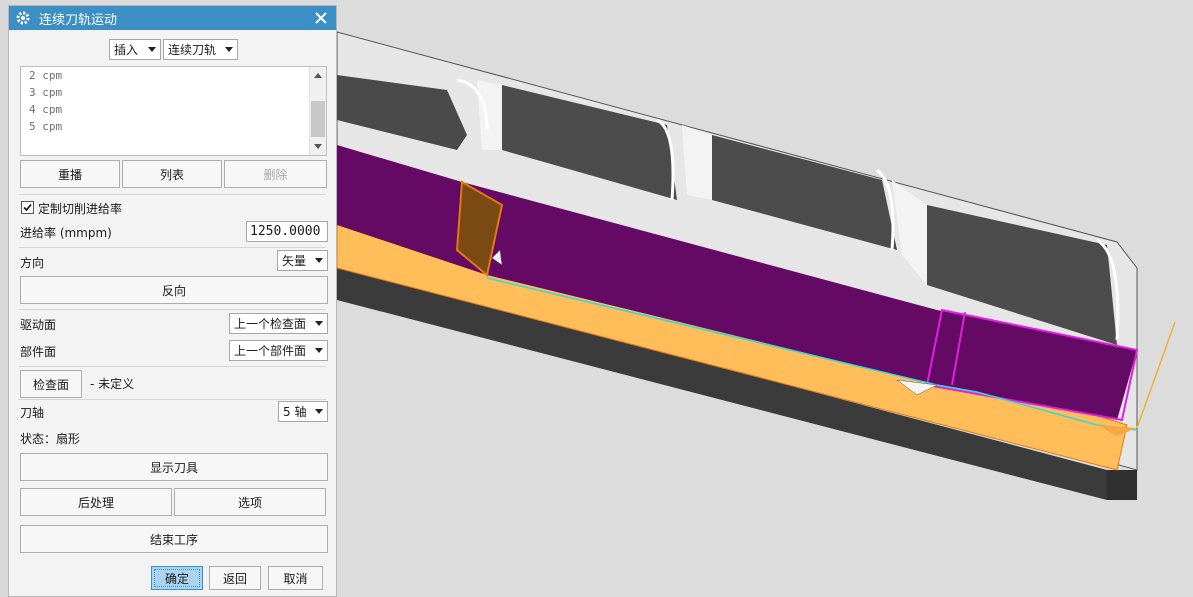 This screenshot has height=597, width=1193. I want to click on tool-axis-combo: 5 轴, so click(303, 411).